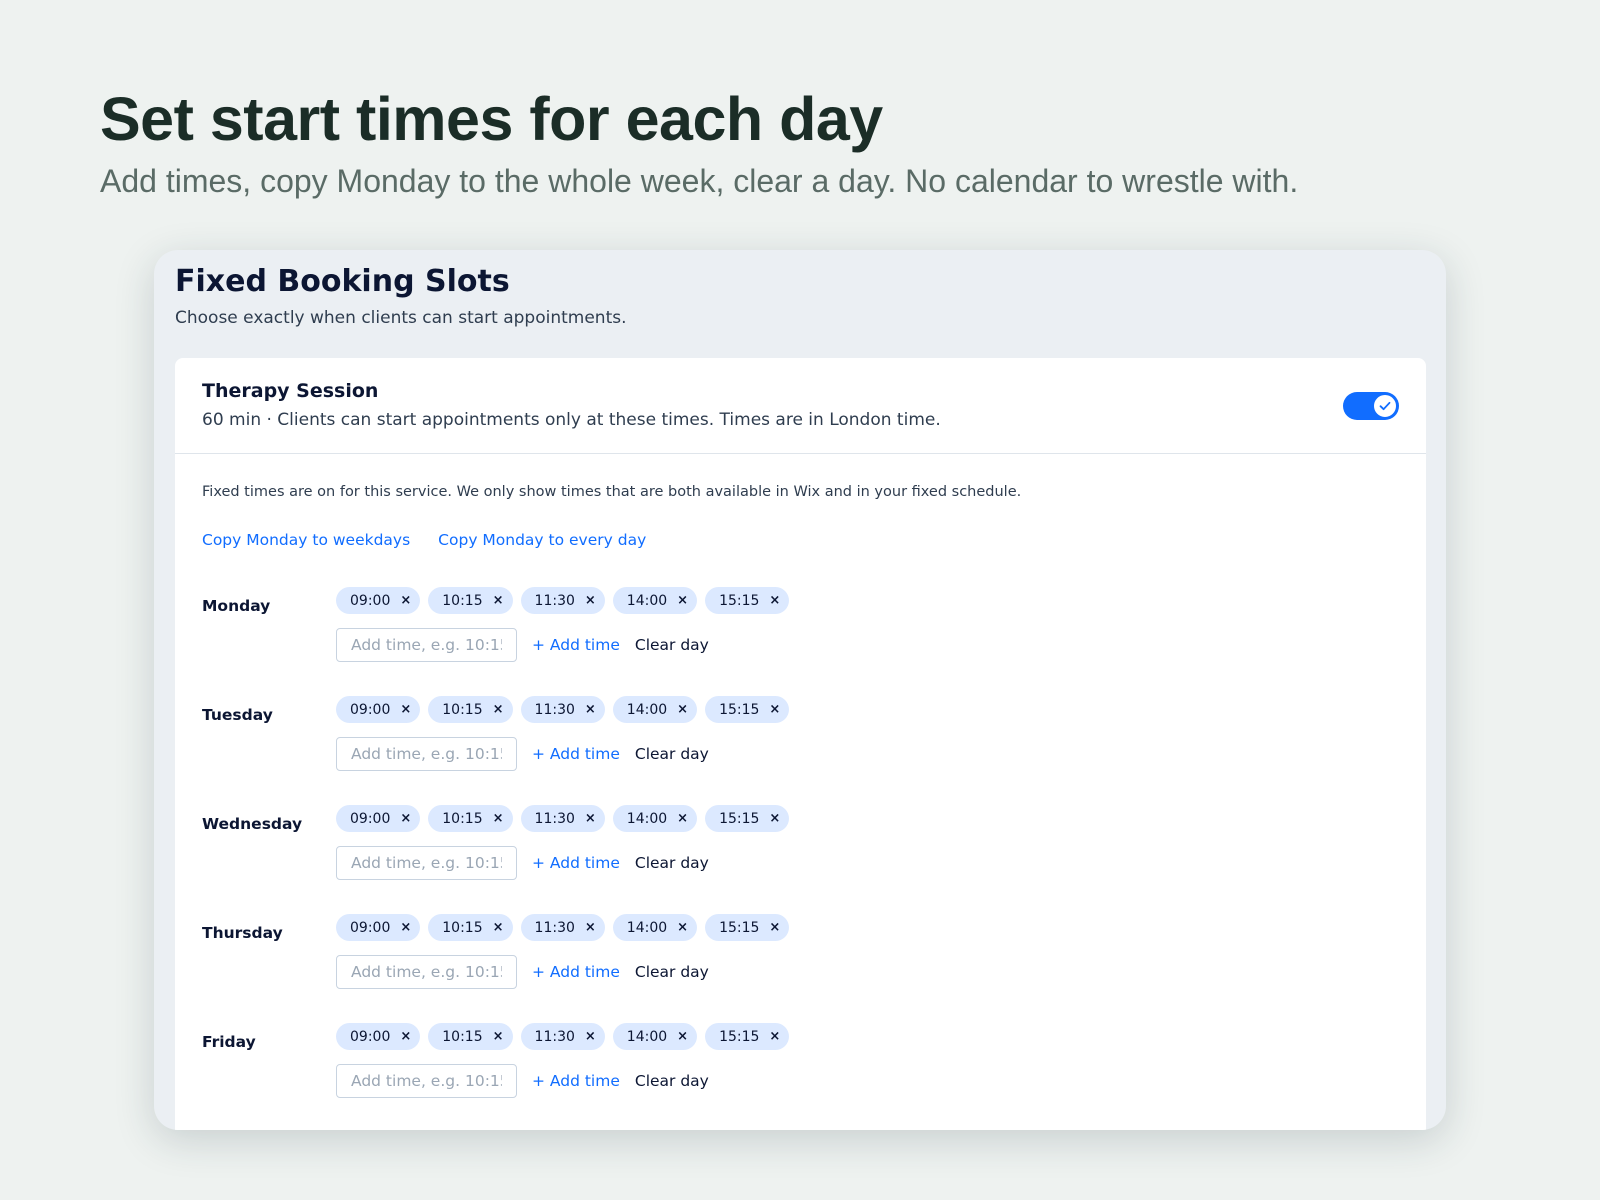 Image resolution: width=1600 pixels, height=1200 pixels. I want to click on day-label: Wednesday, so click(252, 824).